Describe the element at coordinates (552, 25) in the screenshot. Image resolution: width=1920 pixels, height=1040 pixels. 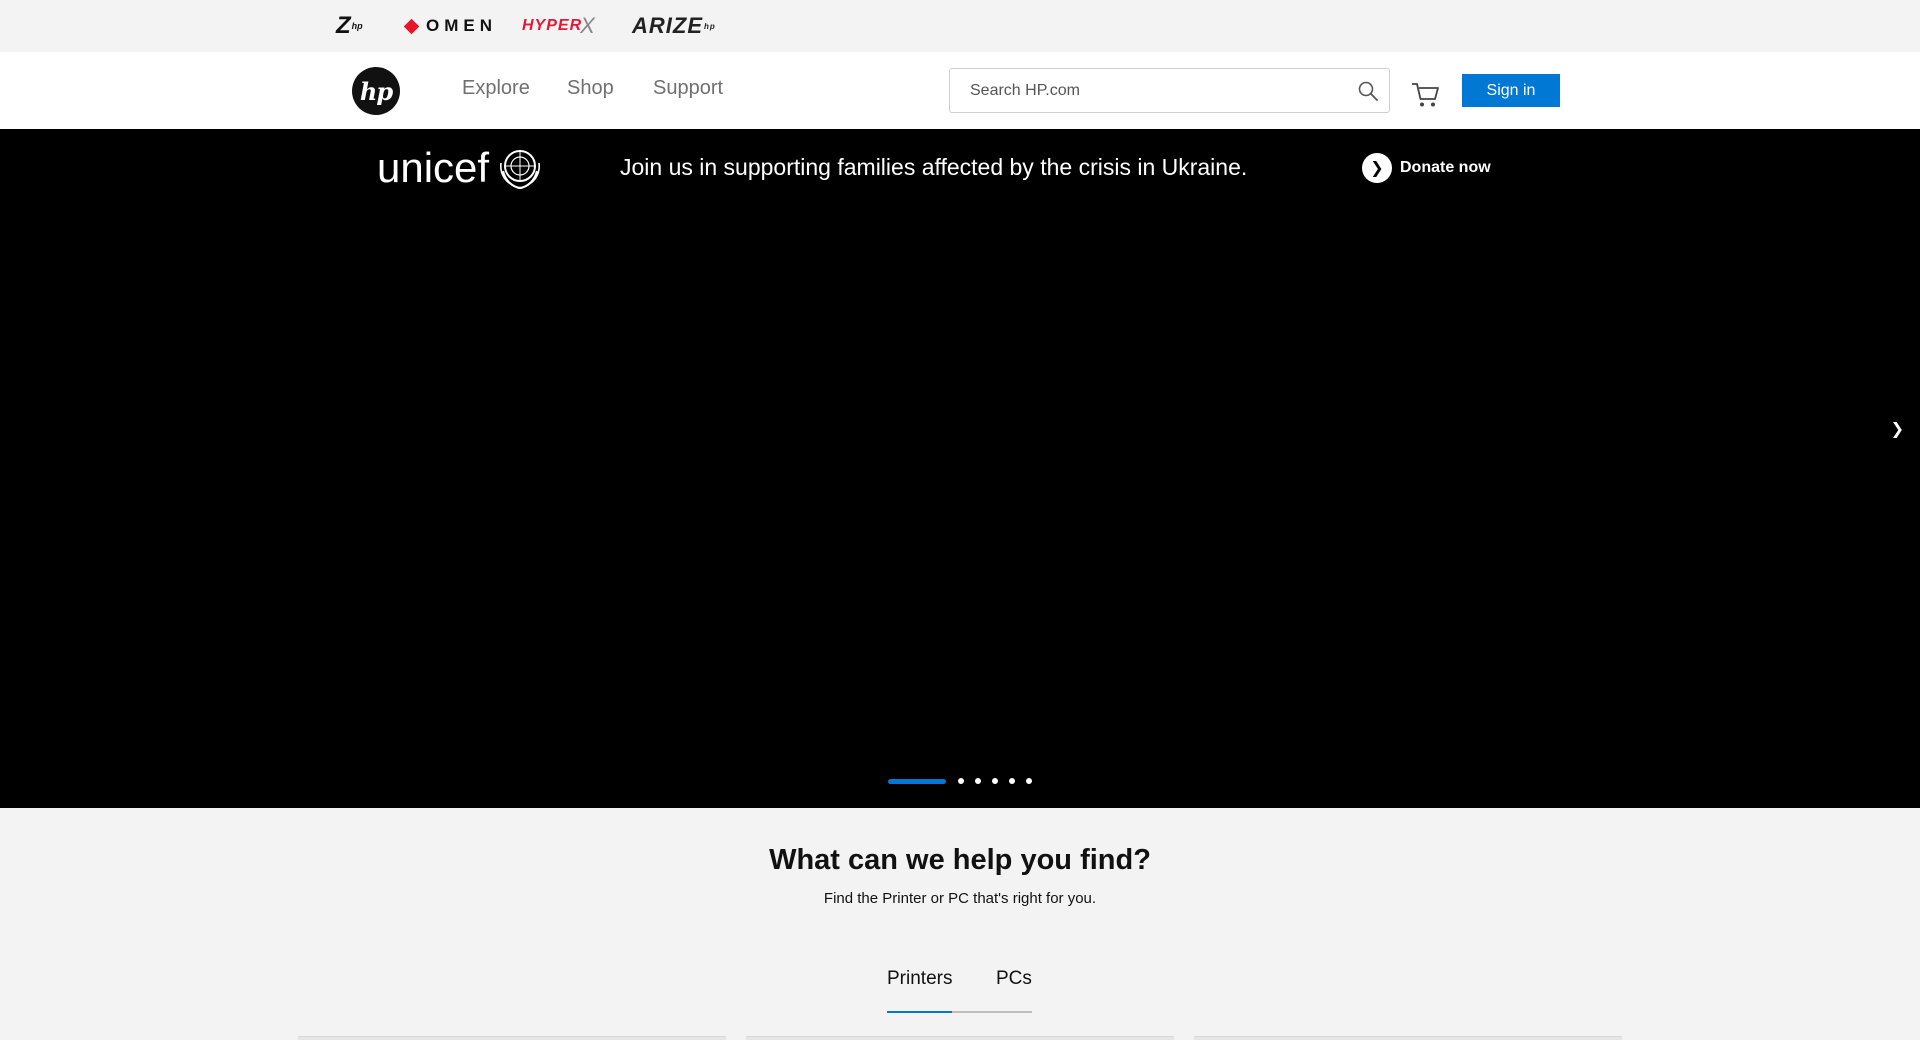
I see `hyperx-logo-text: HYPER` at that location.